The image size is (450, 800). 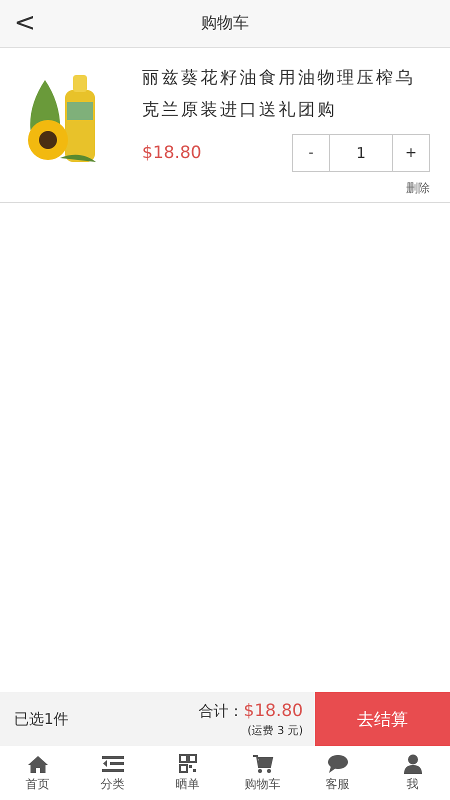 I want to click on total-label: 合计：, so click(x=221, y=711).